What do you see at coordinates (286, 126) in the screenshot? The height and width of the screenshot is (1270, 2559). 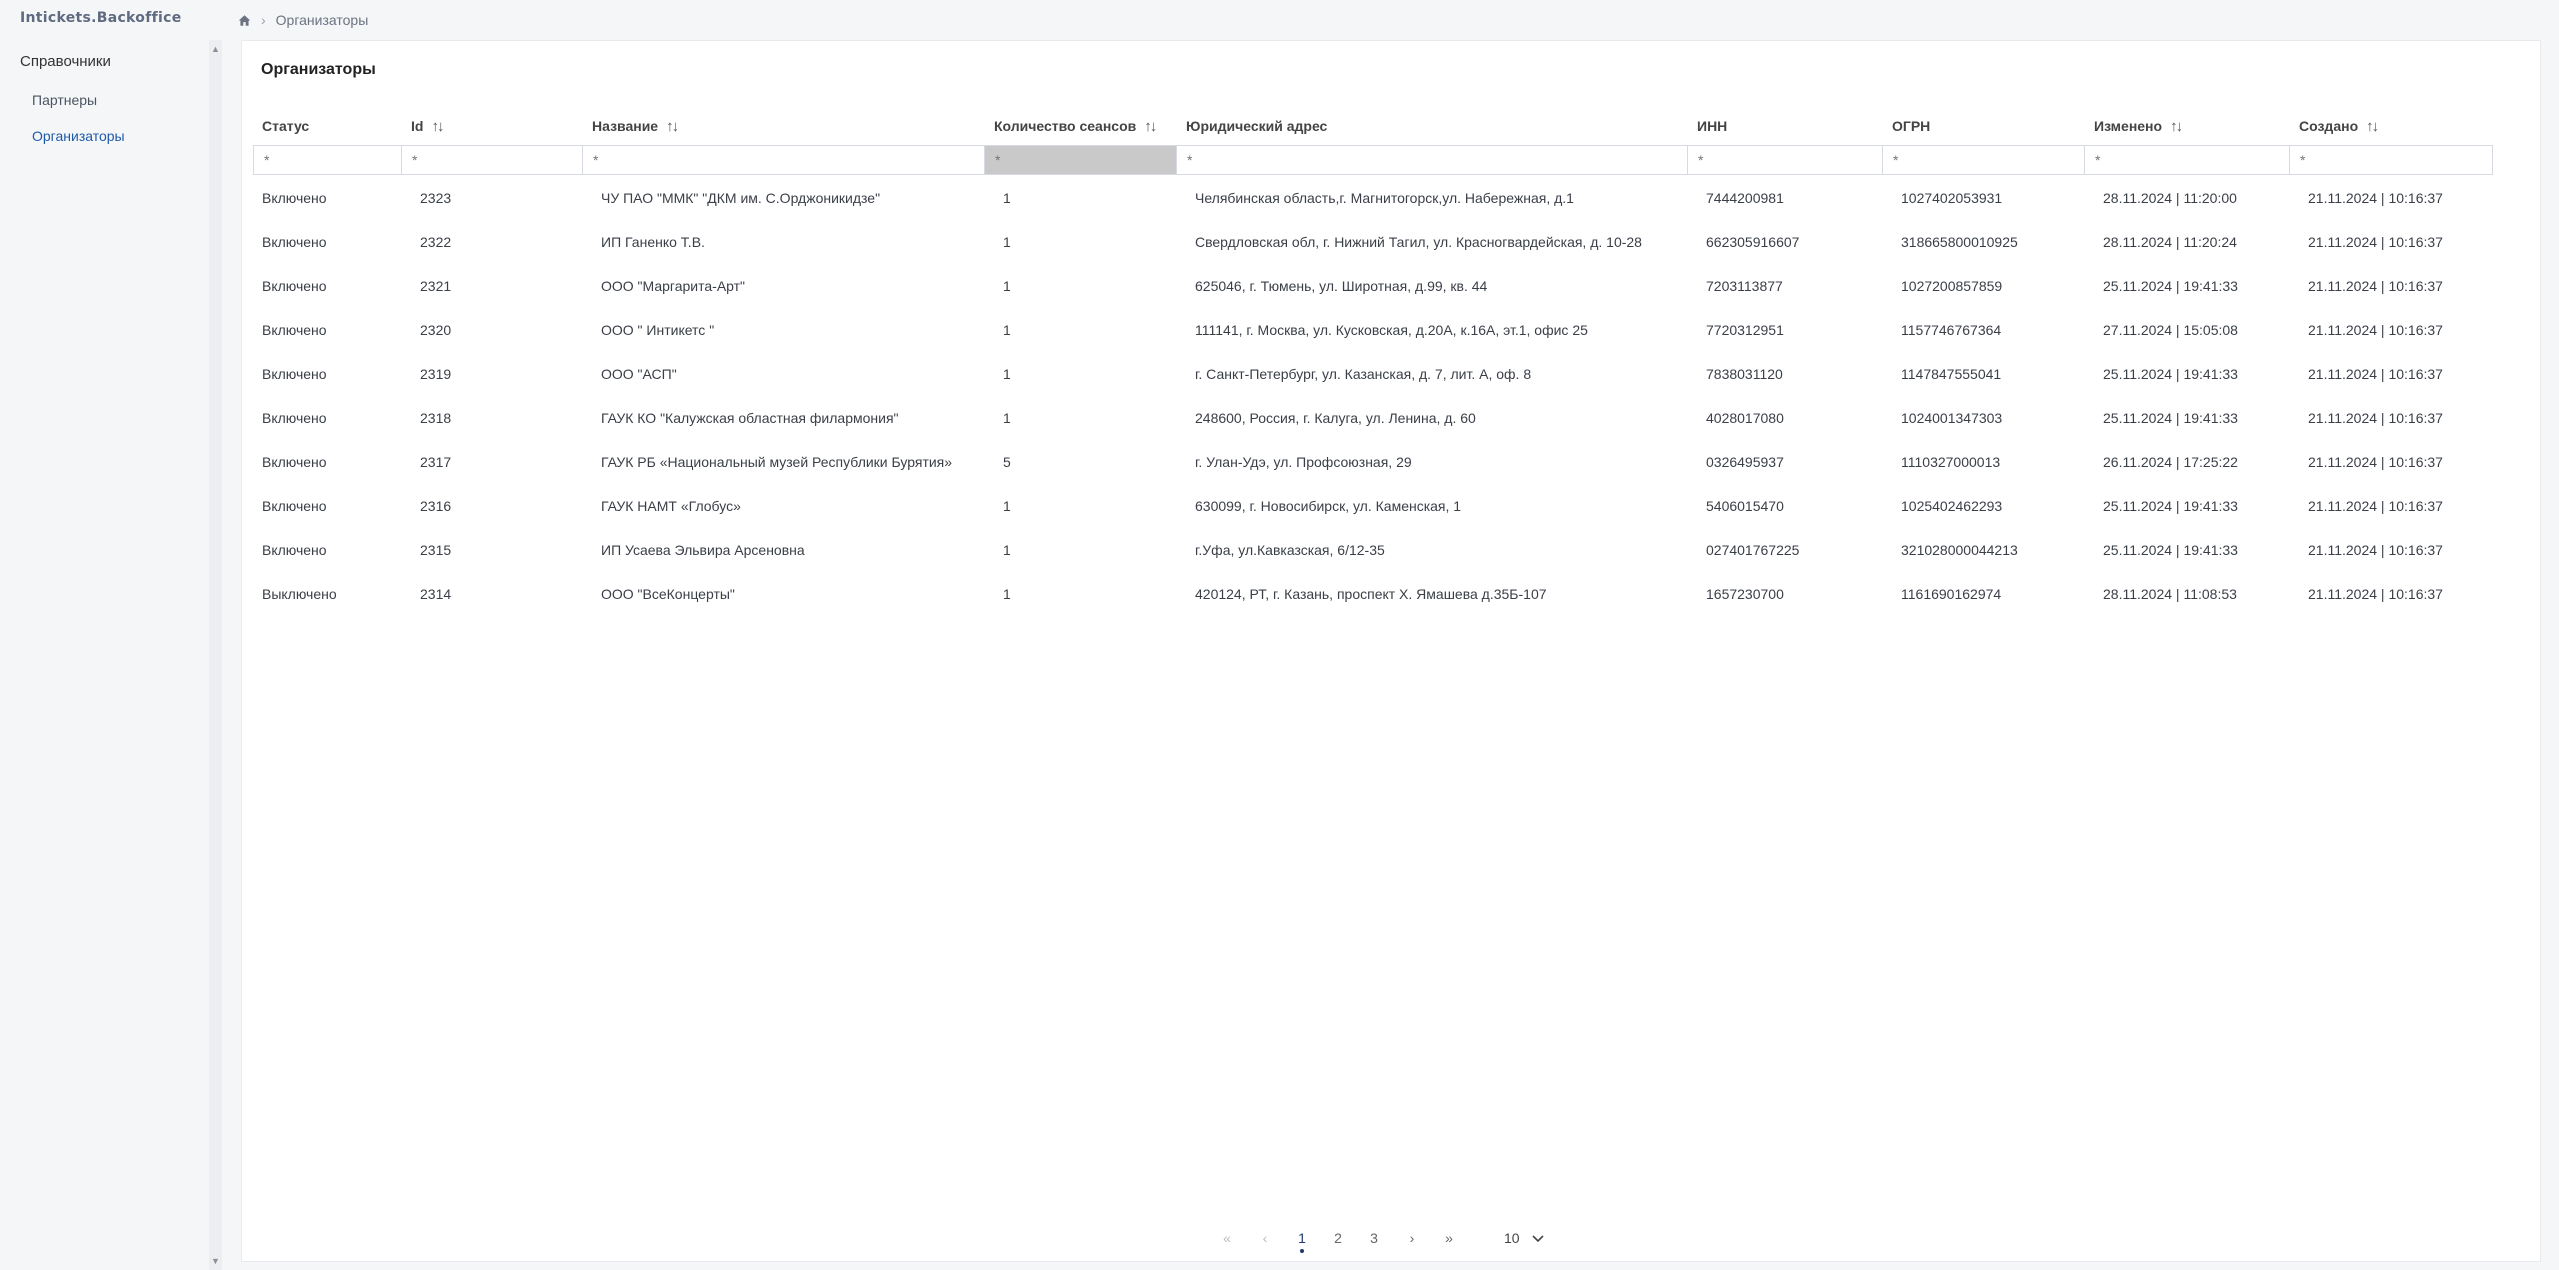 I see `column-label: Статус` at bounding box center [286, 126].